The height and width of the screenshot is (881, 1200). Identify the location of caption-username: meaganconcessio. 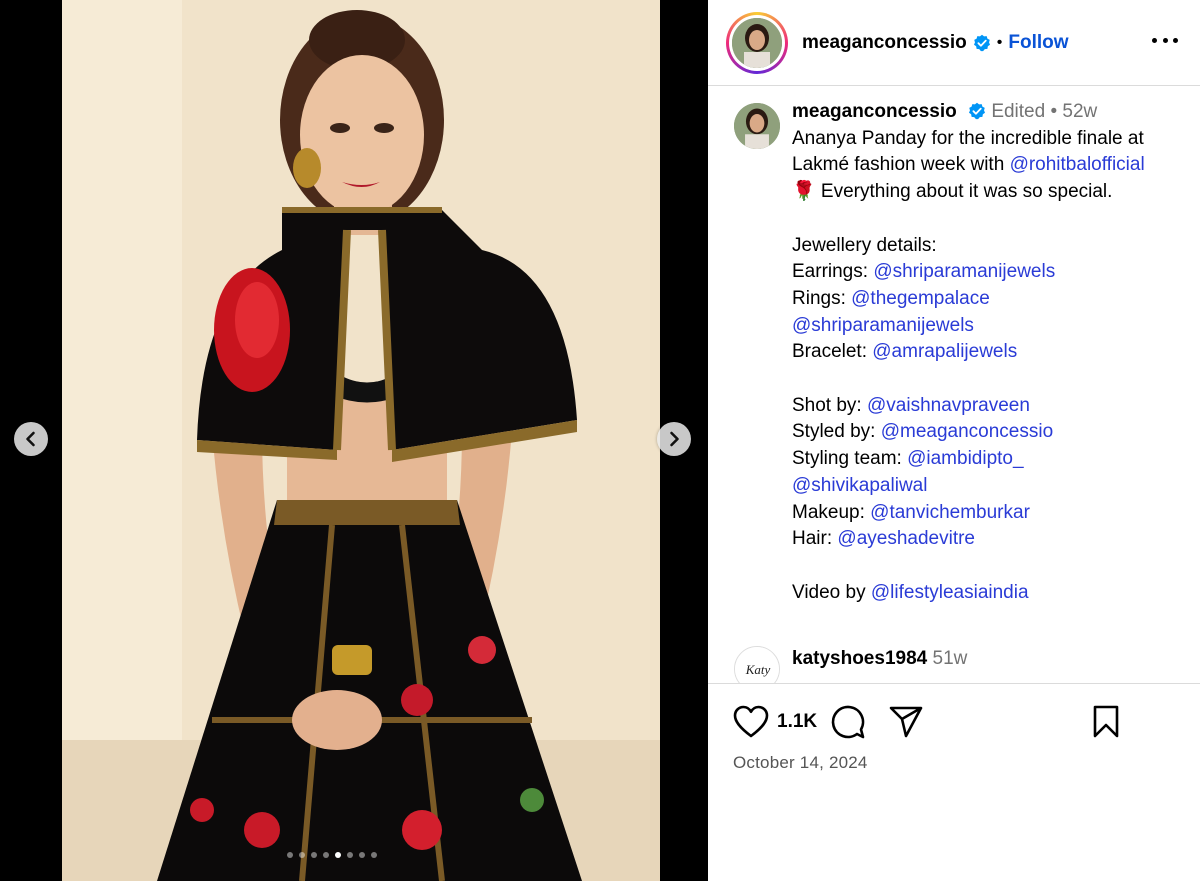
(874, 111).